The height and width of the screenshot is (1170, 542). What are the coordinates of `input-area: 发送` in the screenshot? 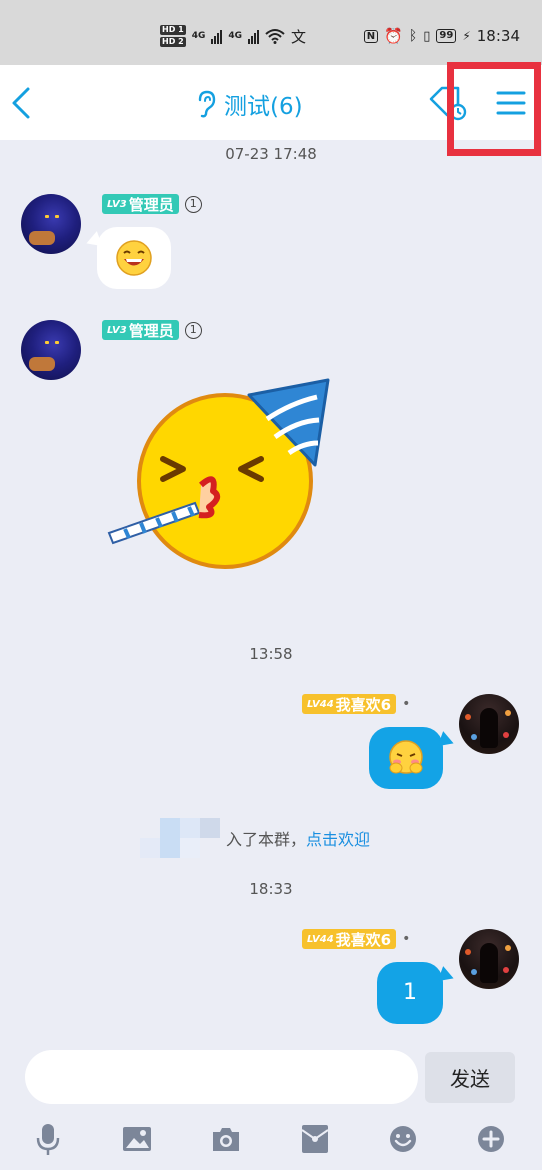 It's located at (271, 1105).